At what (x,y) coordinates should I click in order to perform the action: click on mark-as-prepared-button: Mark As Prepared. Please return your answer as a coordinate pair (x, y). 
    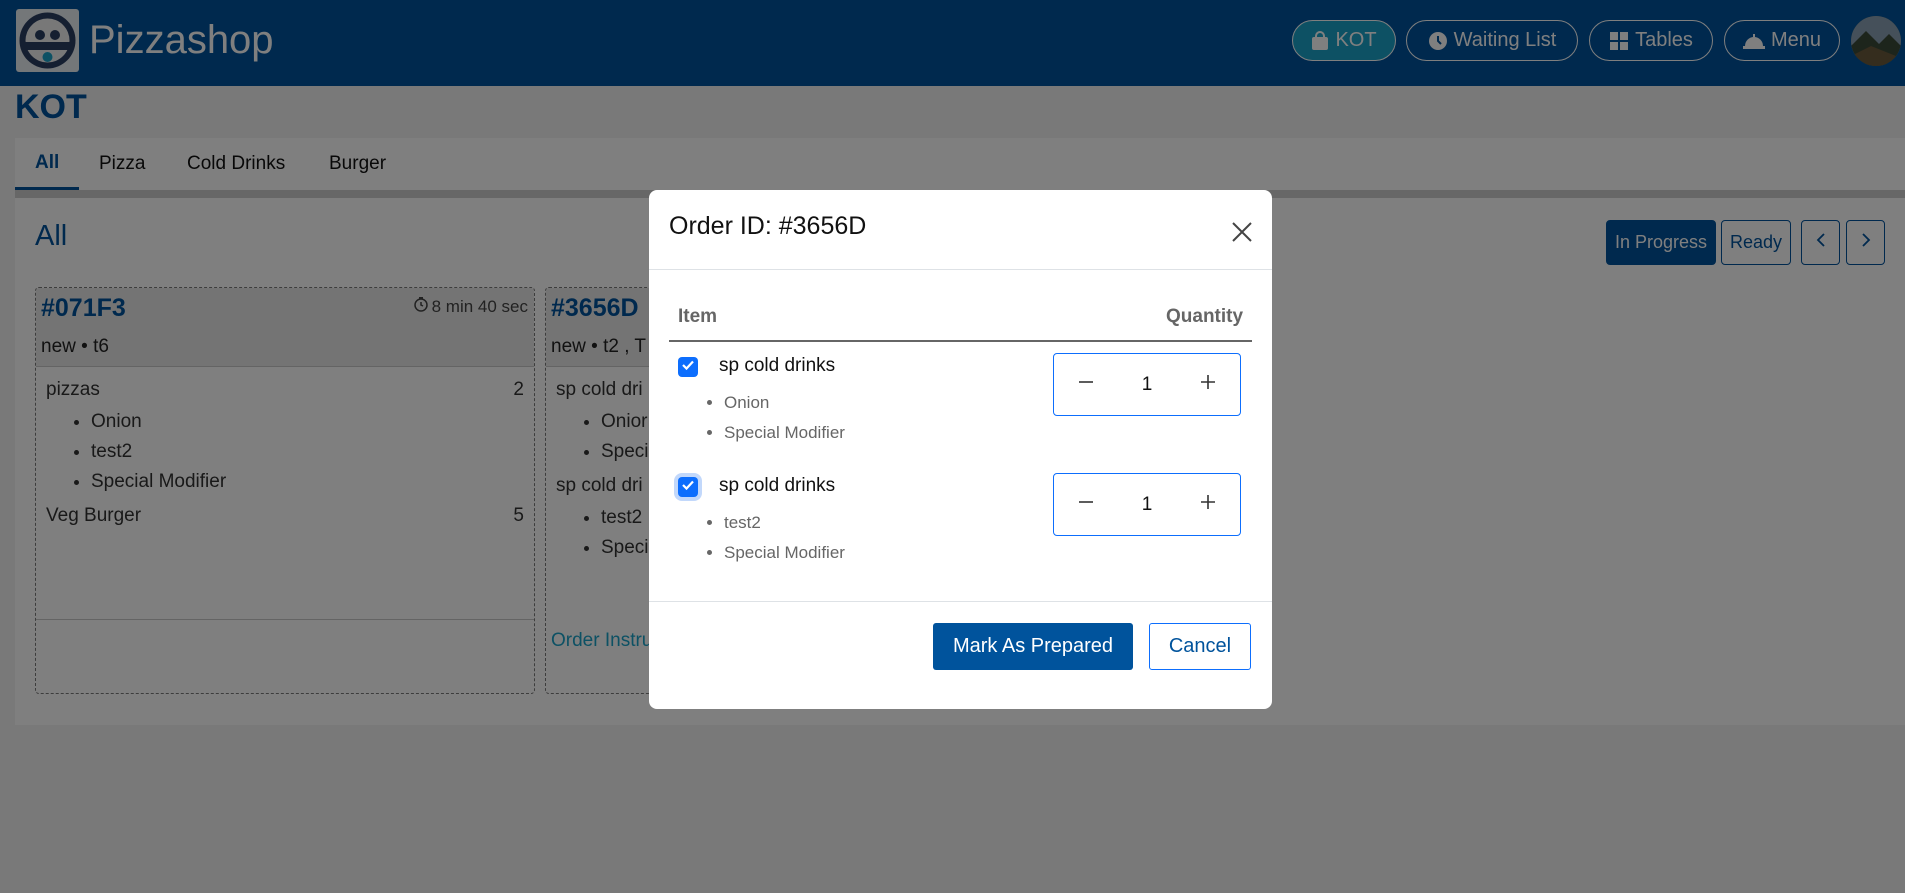
    Looking at the image, I should click on (1033, 646).